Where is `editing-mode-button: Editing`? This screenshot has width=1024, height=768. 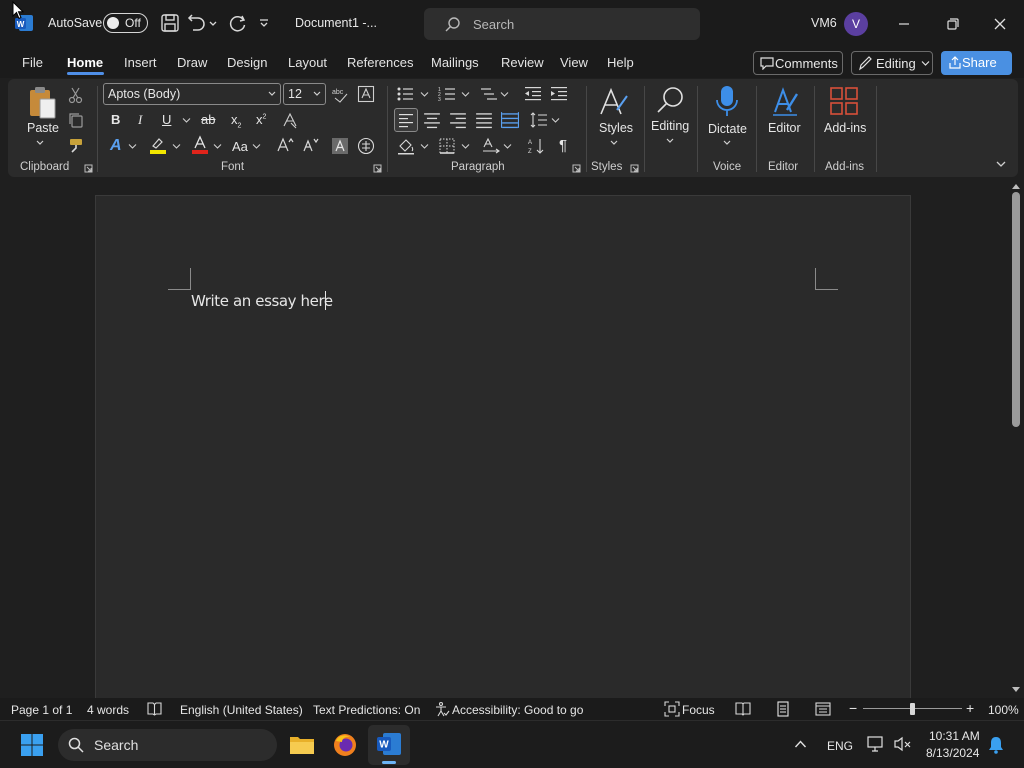 editing-mode-button: Editing is located at coordinates (892, 63).